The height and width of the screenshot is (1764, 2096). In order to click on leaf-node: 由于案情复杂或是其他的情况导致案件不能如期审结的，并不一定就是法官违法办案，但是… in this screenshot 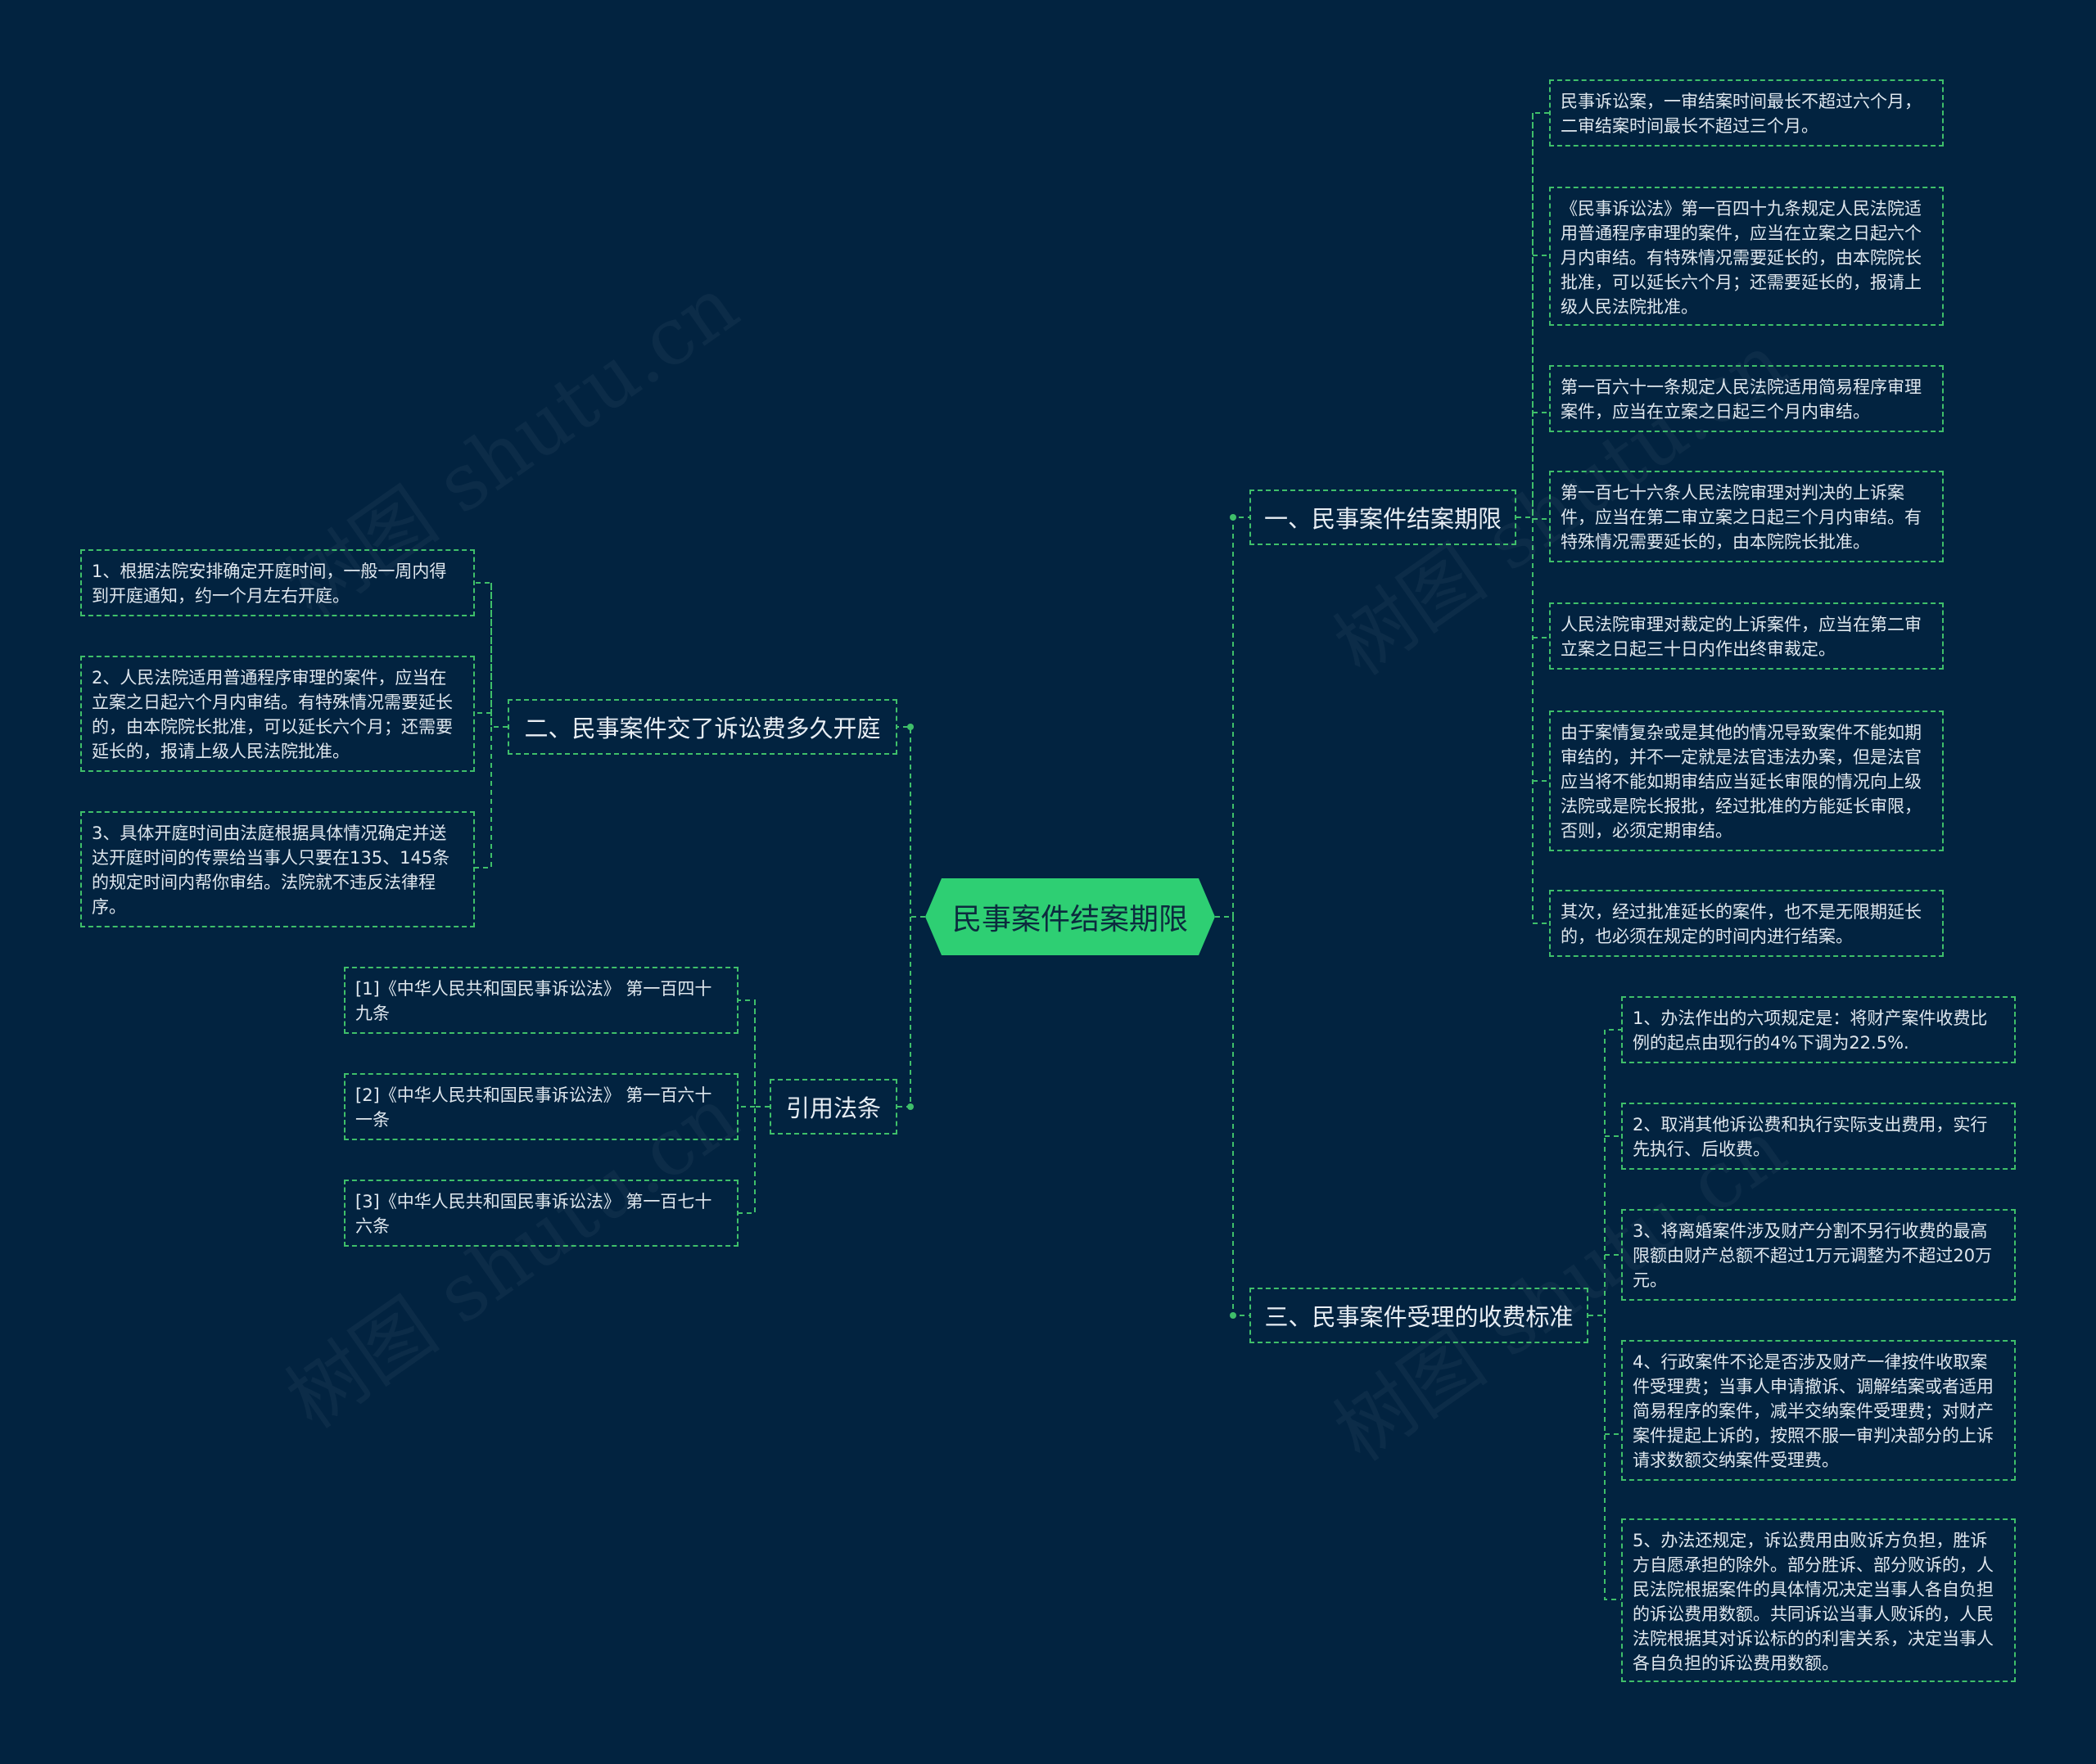, I will do `click(1746, 781)`.